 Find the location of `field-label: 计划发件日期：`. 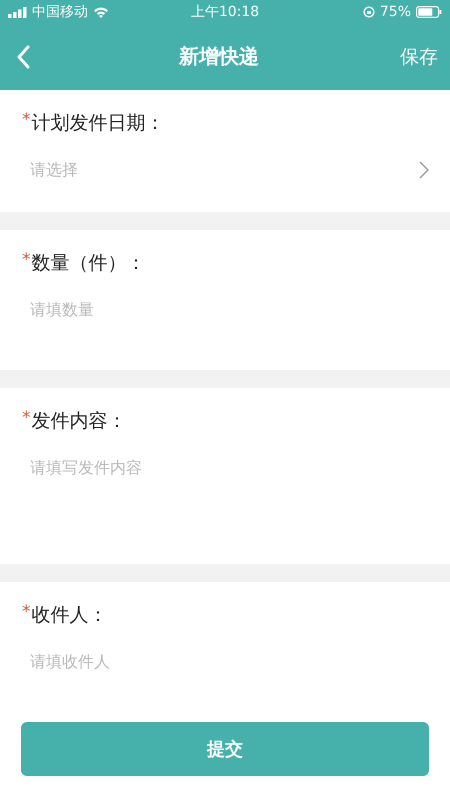

field-label: 计划发件日期： is located at coordinates (98, 123).